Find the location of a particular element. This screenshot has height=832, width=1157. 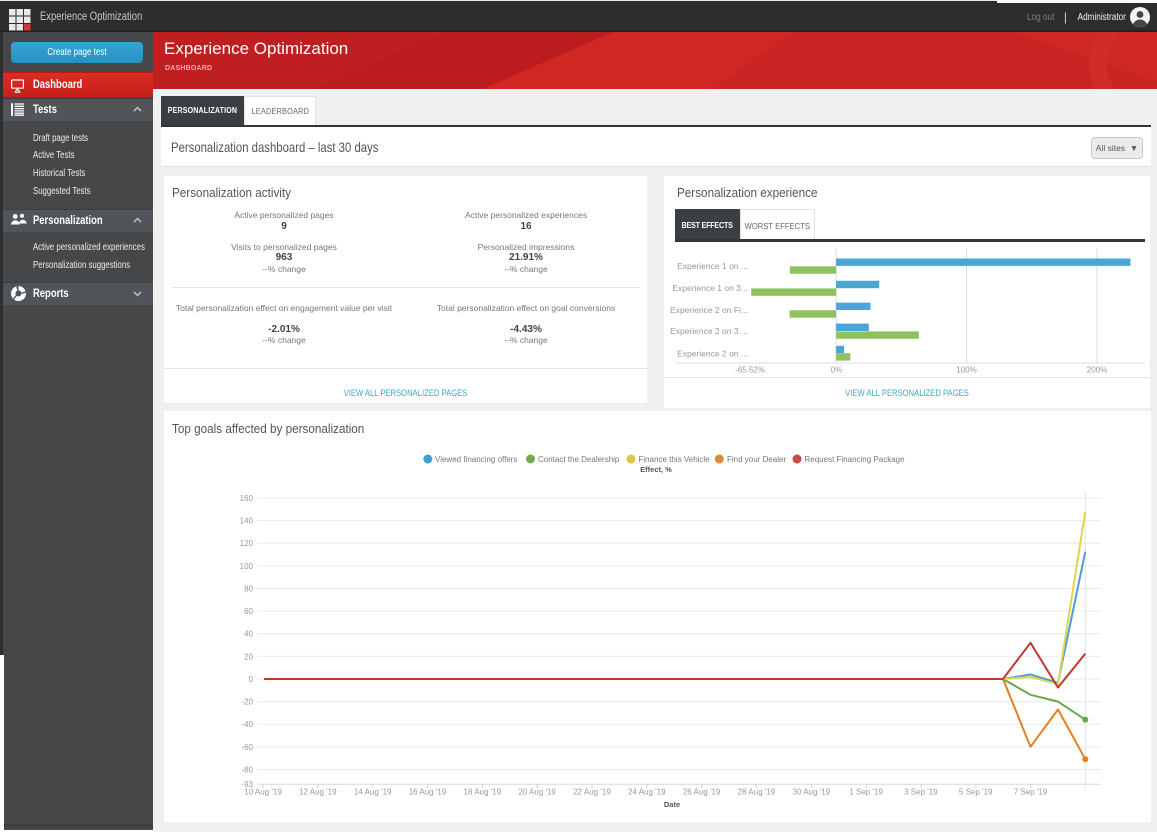

svg-text: -20 is located at coordinates (247, 702).